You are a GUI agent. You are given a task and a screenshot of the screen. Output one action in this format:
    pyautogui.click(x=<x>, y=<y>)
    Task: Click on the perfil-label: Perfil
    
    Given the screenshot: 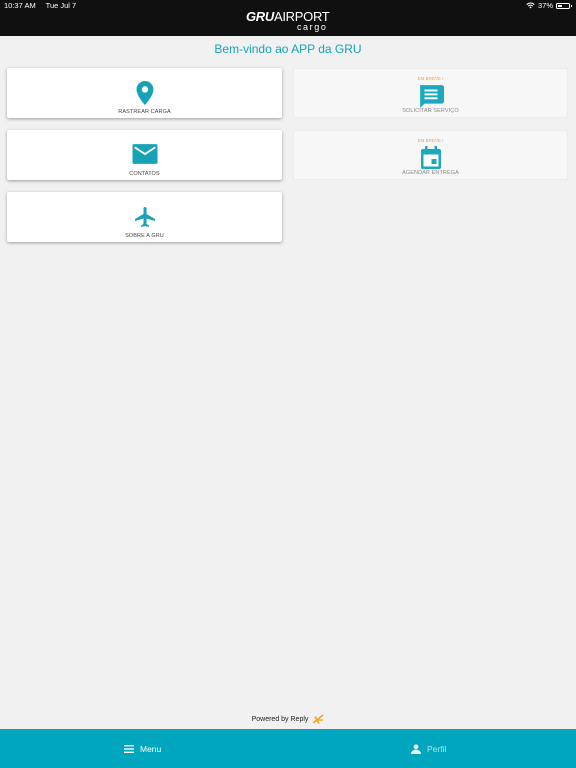 What is the action you would take?
    pyautogui.click(x=437, y=748)
    